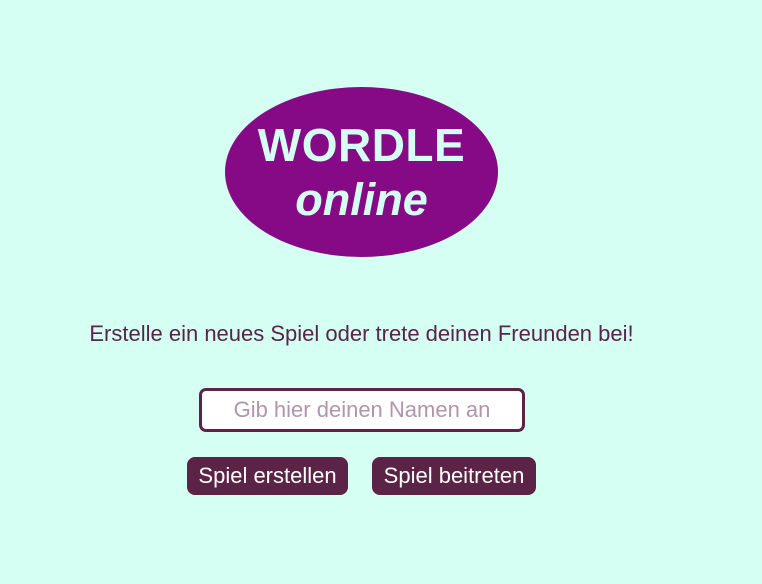 This screenshot has height=584, width=762. I want to click on logo-title: WORDLE, so click(361, 145).